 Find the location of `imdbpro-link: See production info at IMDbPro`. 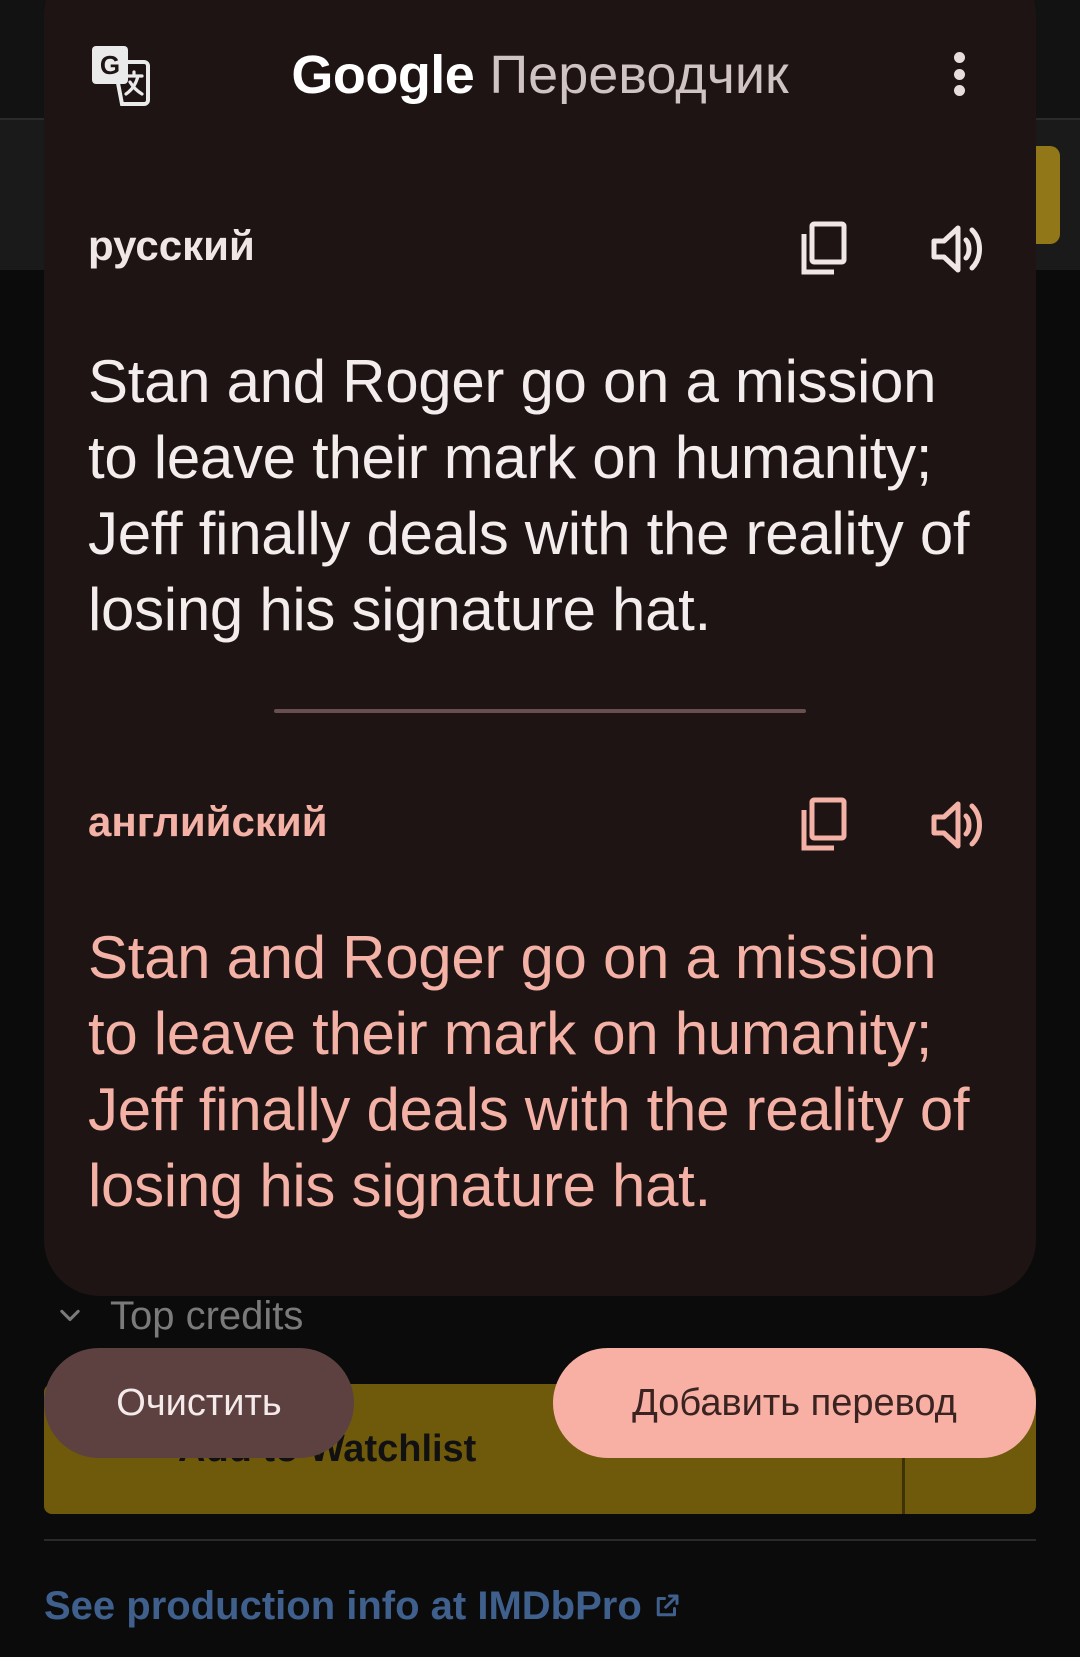

imdbpro-link: See production info at IMDbPro is located at coordinates (363, 1606).